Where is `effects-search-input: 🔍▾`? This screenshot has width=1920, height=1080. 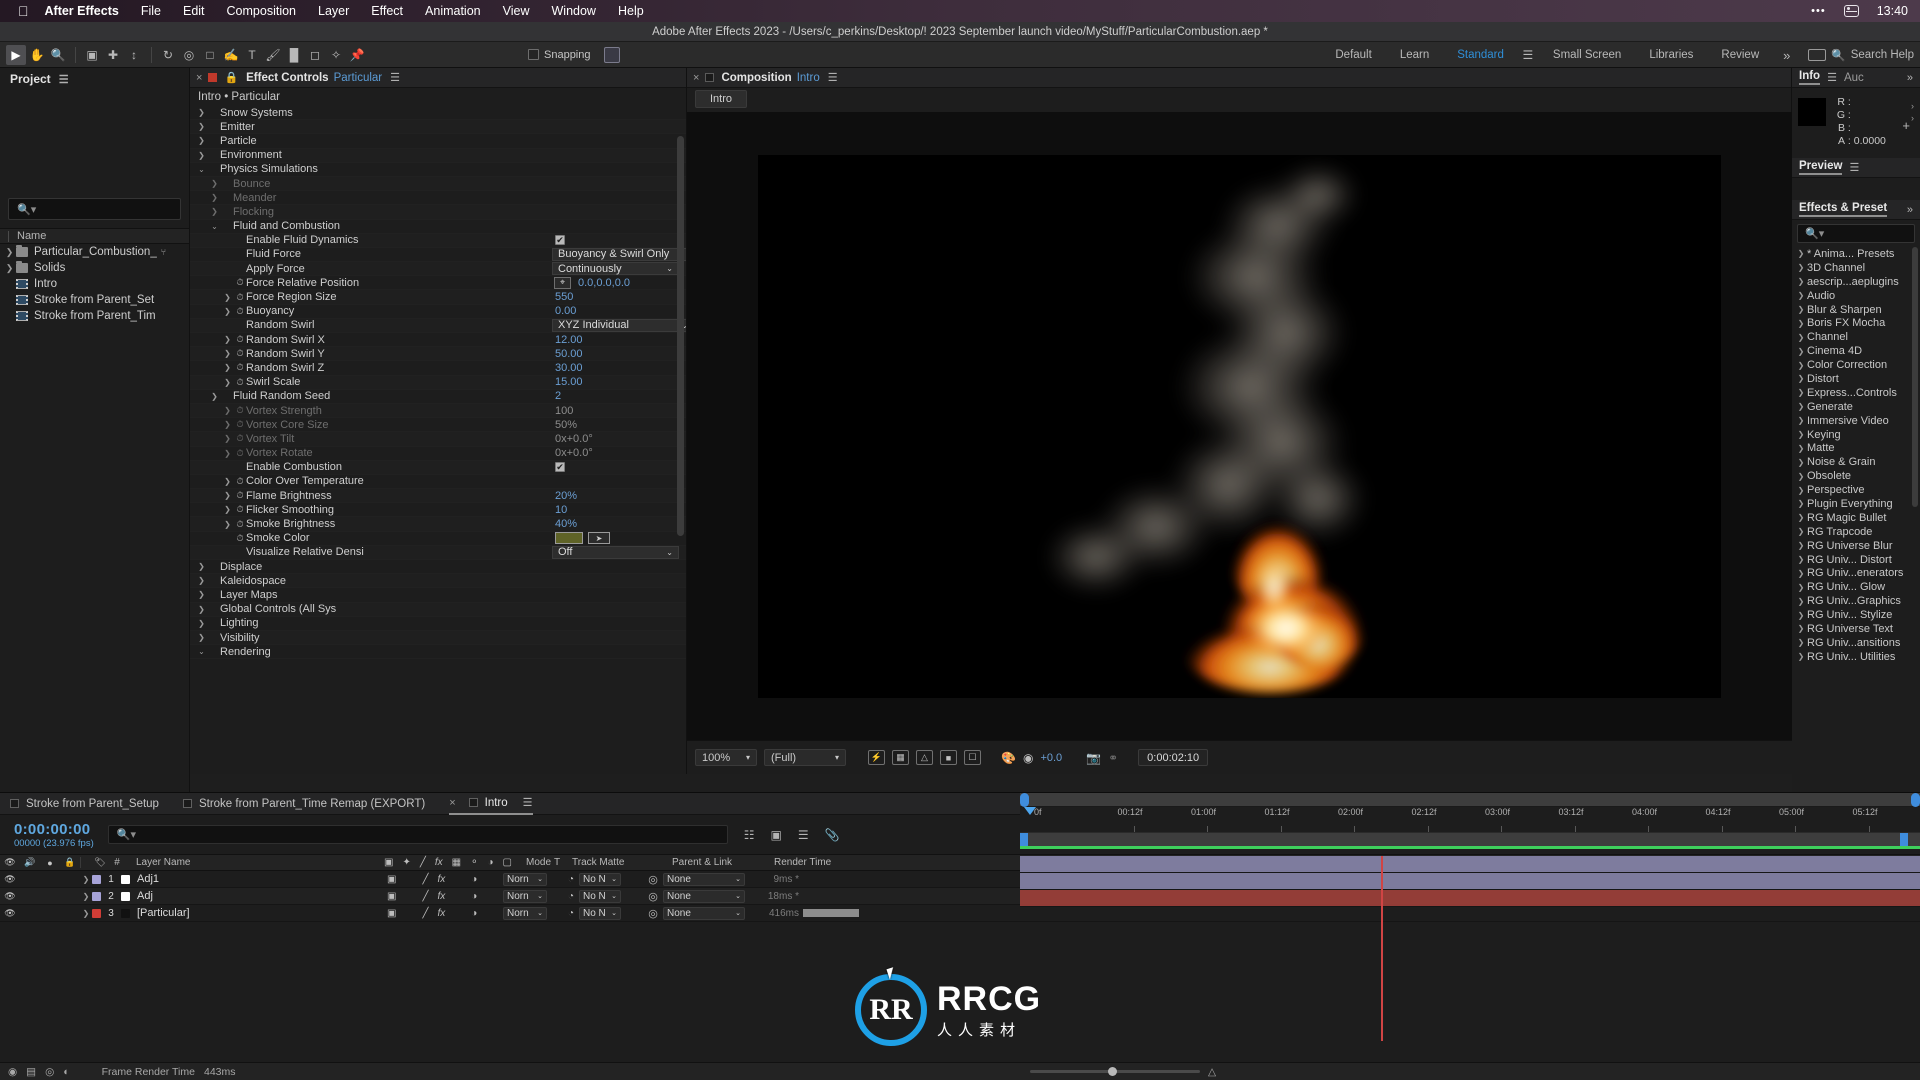
effects-search-input: 🔍▾ is located at coordinates (1856, 233).